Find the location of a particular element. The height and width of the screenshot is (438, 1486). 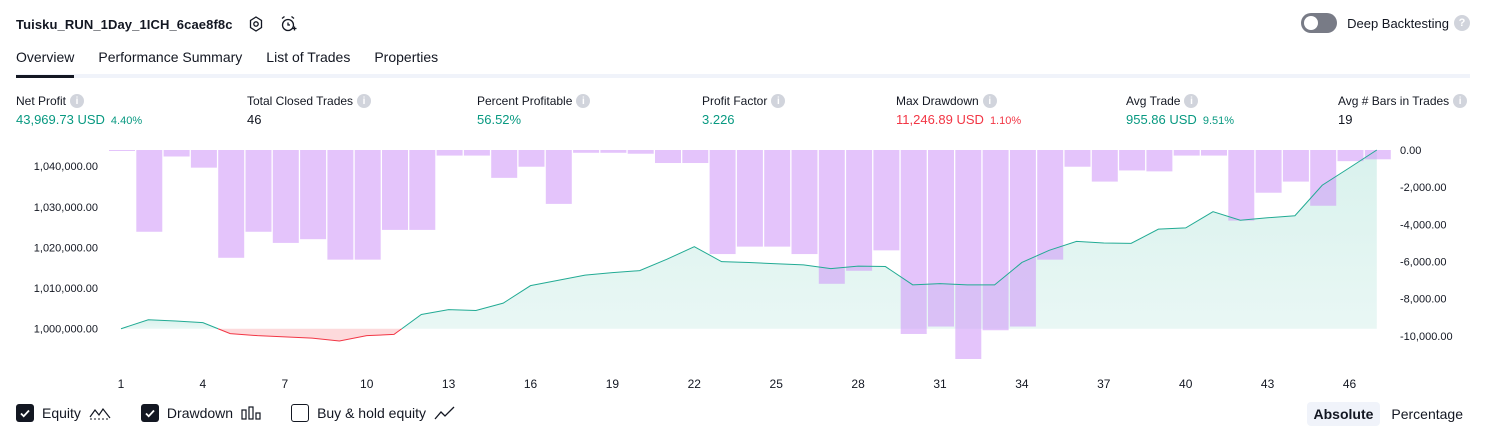

help-icon: ? is located at coordinates (1462, 23).